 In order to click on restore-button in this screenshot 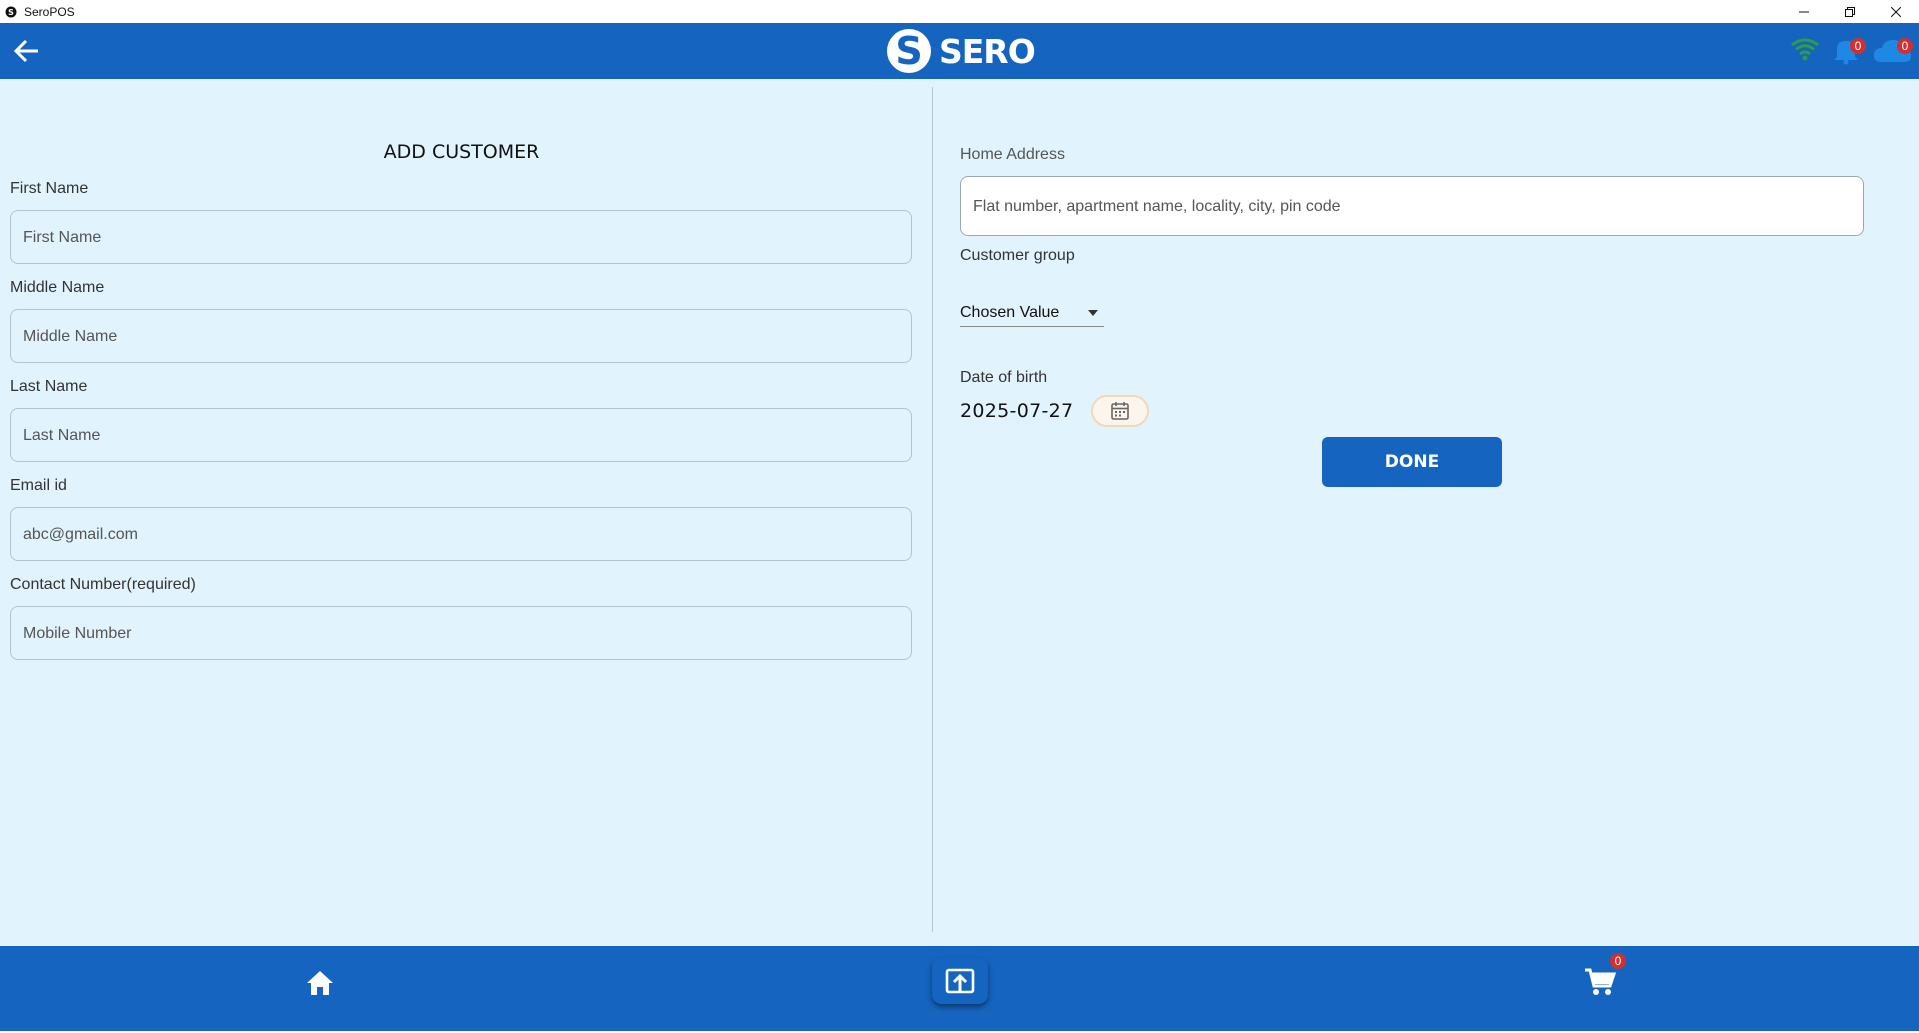, I will do `click(1850, 11)`.